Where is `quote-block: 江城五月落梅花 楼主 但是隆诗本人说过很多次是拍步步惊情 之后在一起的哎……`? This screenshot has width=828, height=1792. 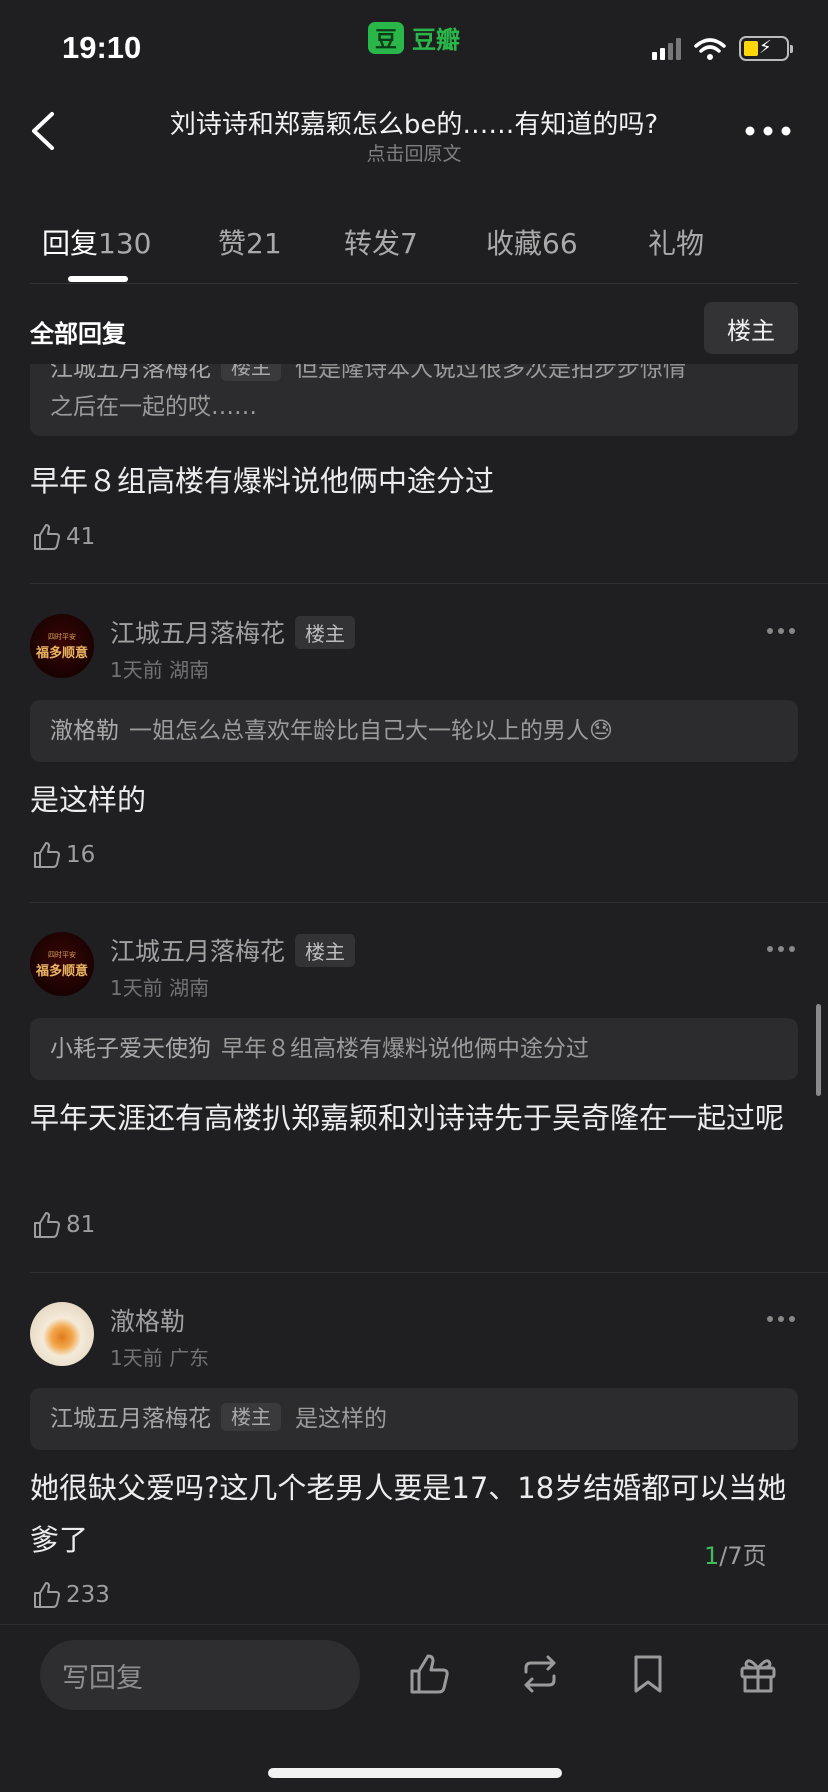 quote-block: 江城五月落梅花 楼主 但是隆诗本人说过很多次是拍步步惊情 之后在一起的哎…… is located at coordinates (414, 400).